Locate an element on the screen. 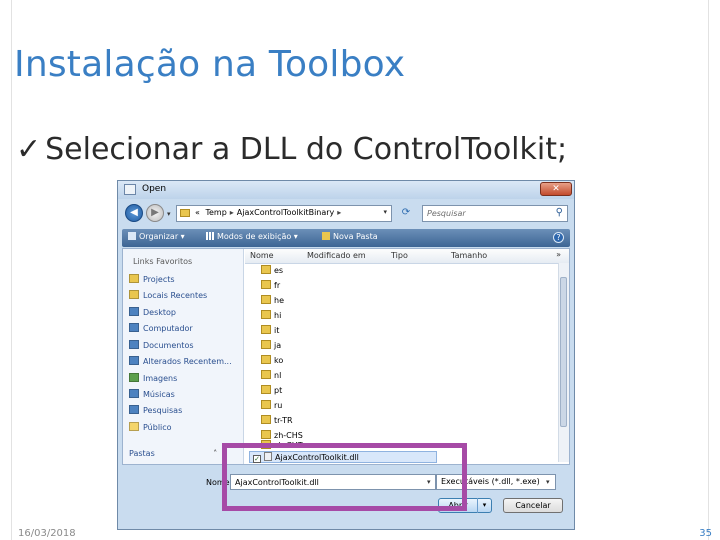 This screenshot has width=720, height=540. search-icon: ⚲ is located at coordinates (559, 212).